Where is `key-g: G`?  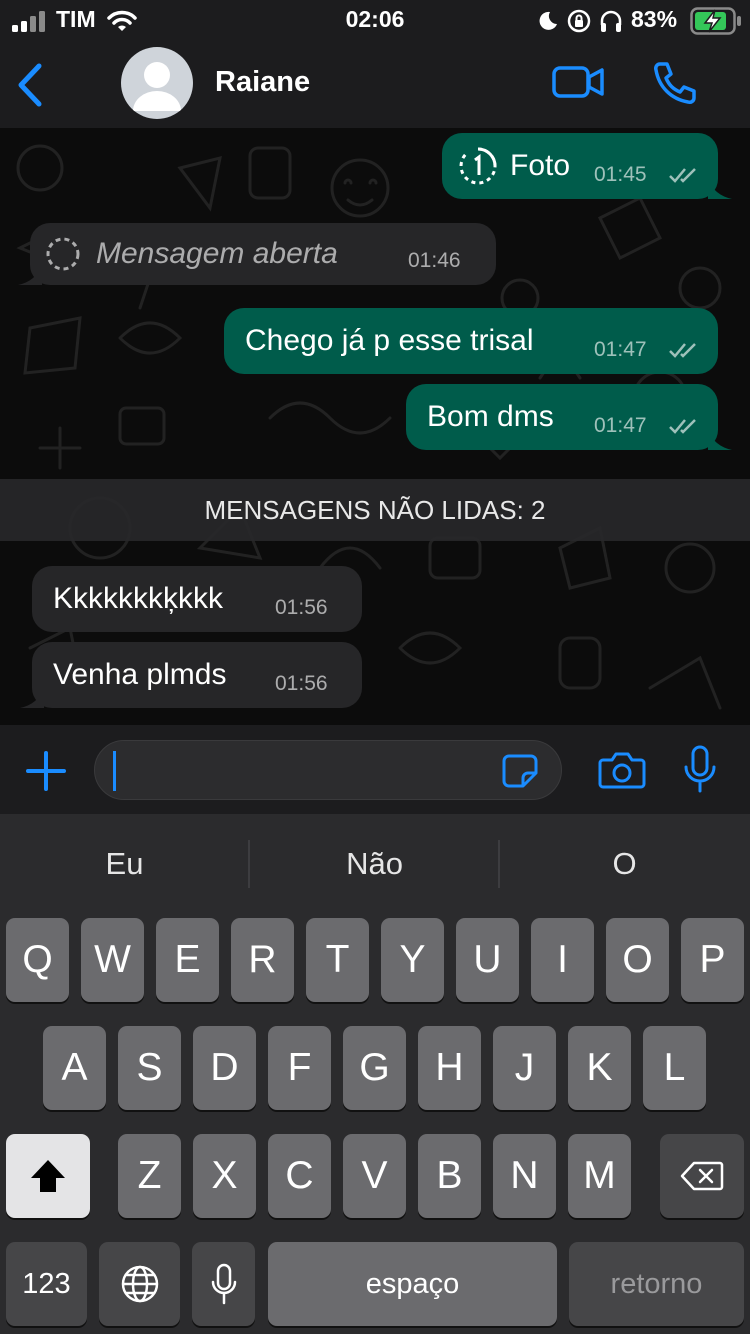
key-g: G is located at coordinates (374, 1068).